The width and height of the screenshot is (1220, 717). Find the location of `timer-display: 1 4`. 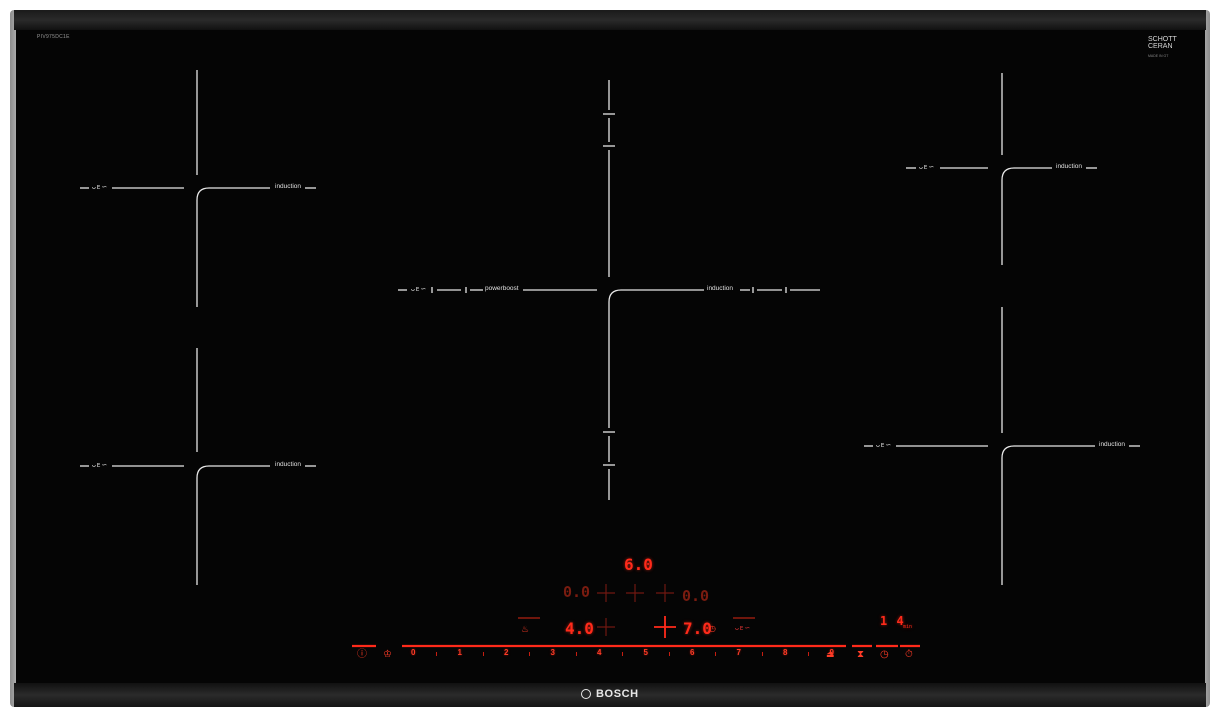

timer-display: 1 4 is located at coordinates (892, 621).